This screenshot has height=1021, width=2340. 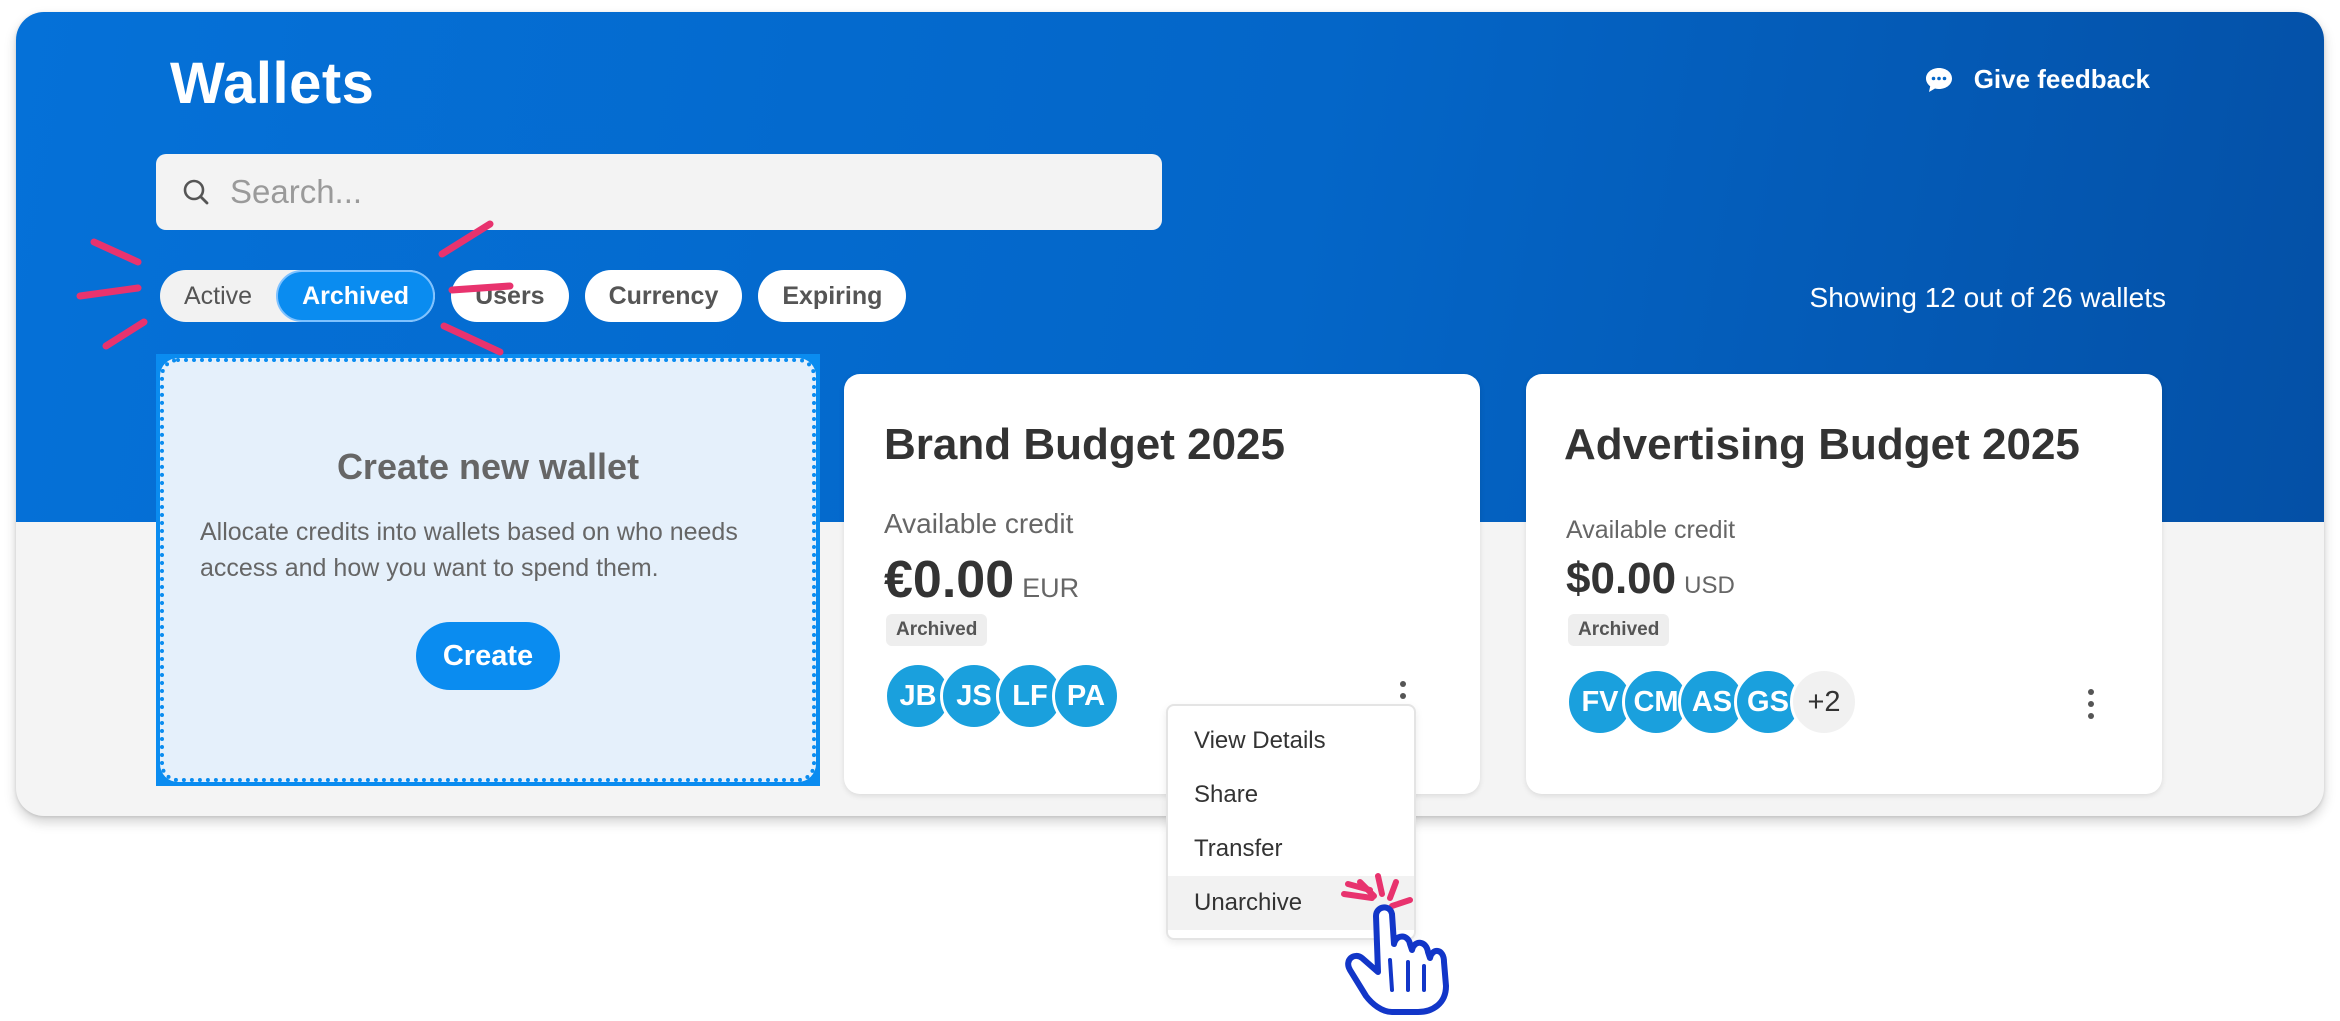 What do you see at coordinates (1291, 849) in the screenshot?
I see `menu-item-transfer: Transfer` at bounding box center [1291, 849].